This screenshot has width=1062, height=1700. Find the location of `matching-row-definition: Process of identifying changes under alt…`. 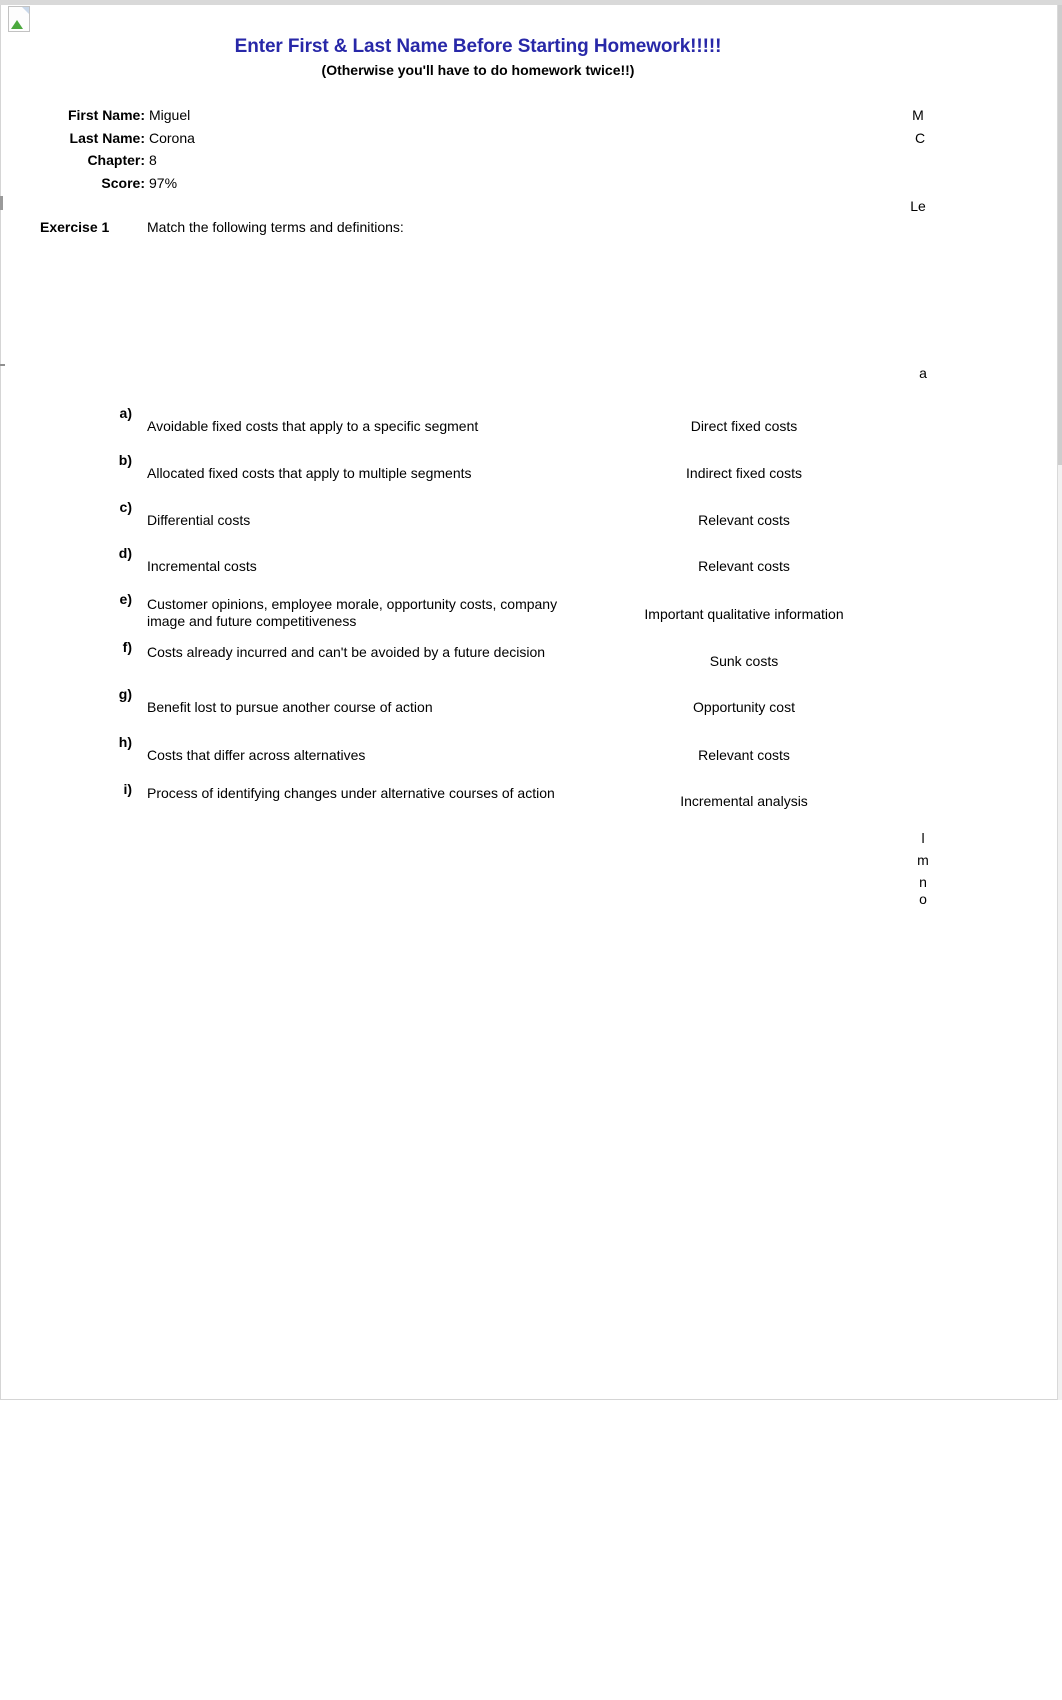

matching-row-definition: Process of identifying changes under alt… is located at coordinates (351, 793).